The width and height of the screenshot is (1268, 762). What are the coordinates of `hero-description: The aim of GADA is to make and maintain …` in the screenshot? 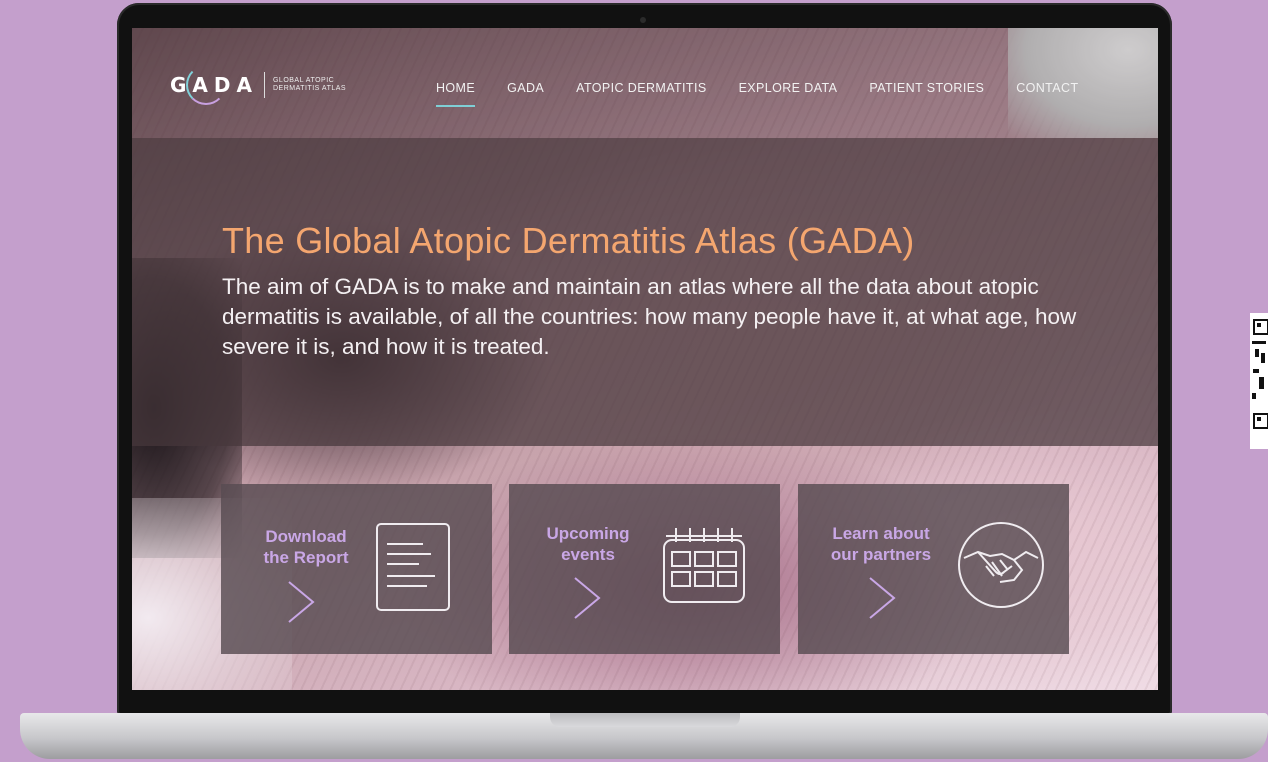 It's located at (649, 316).